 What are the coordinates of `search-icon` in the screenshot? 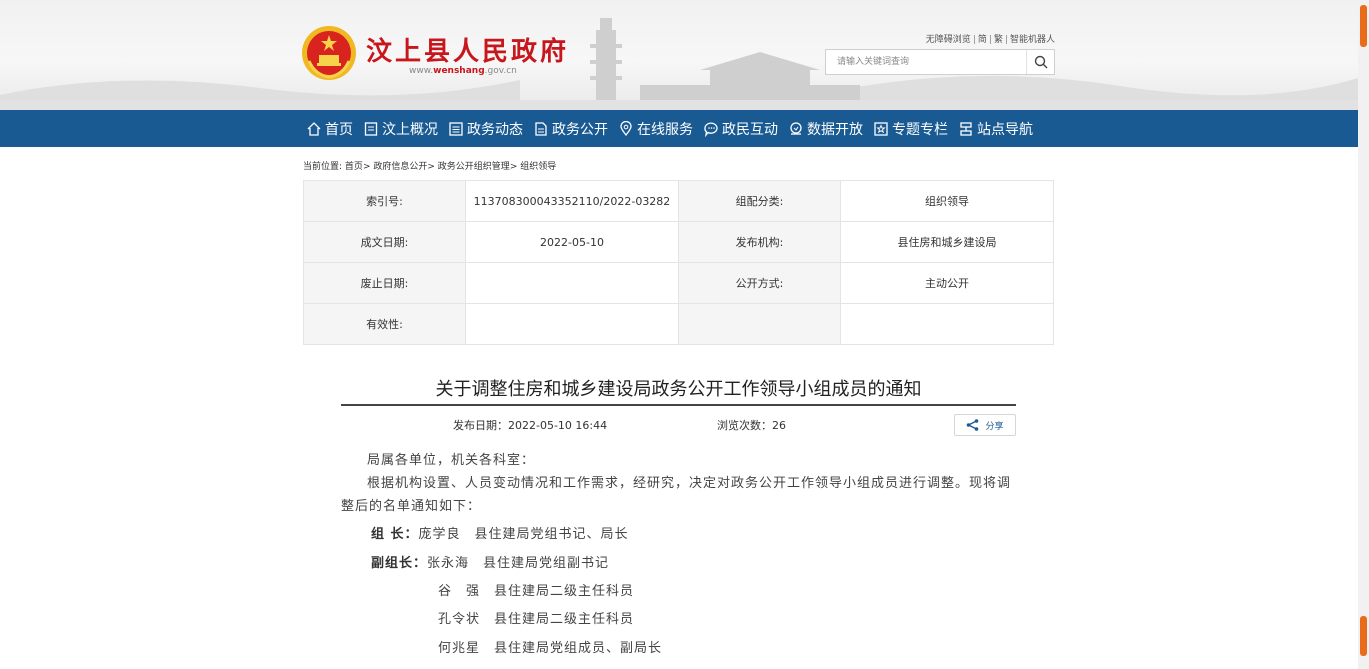 It's located at (1040, 62).